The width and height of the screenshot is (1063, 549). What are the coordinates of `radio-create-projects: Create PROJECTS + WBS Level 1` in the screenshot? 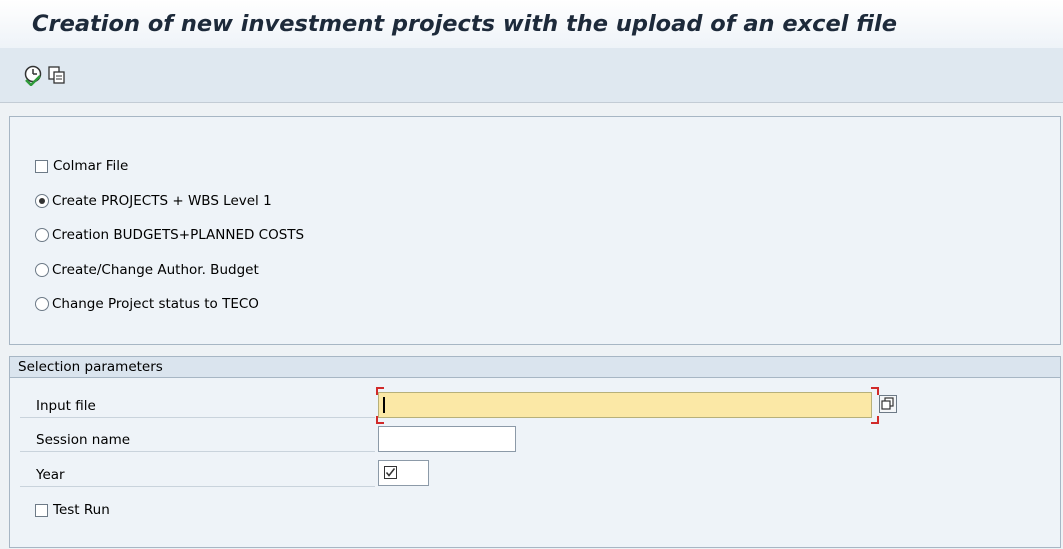 It's located at (153, 201).